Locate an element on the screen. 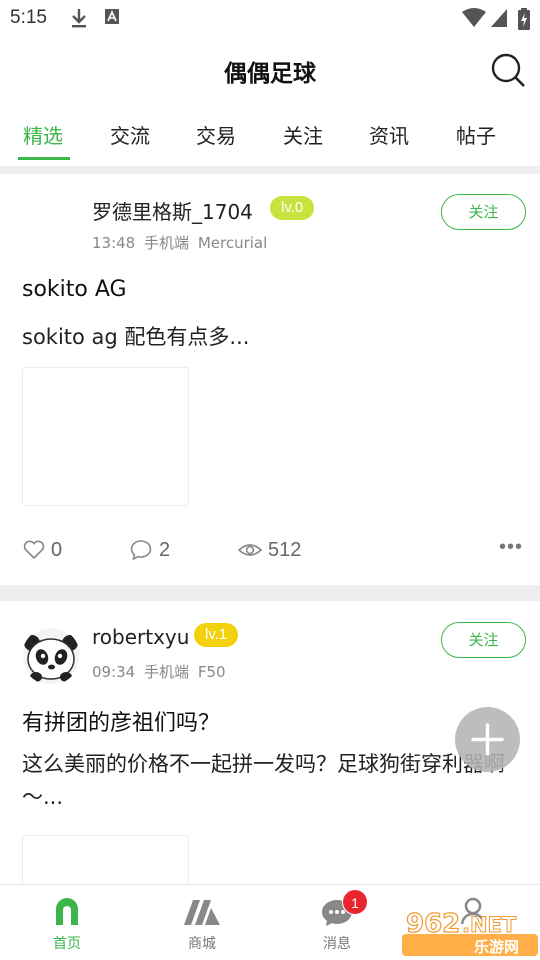 The image size is (540, 960). plus-icon is located at coordinates (487, 739).